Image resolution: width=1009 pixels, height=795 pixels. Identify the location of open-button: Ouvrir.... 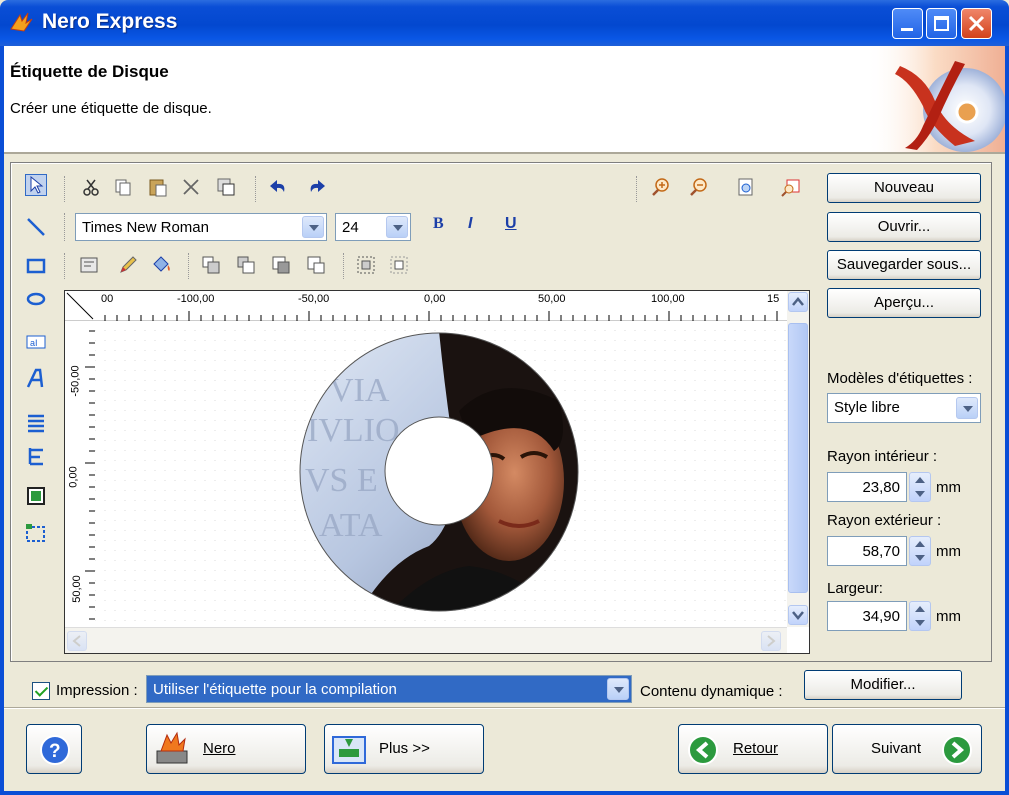
(904, 227).